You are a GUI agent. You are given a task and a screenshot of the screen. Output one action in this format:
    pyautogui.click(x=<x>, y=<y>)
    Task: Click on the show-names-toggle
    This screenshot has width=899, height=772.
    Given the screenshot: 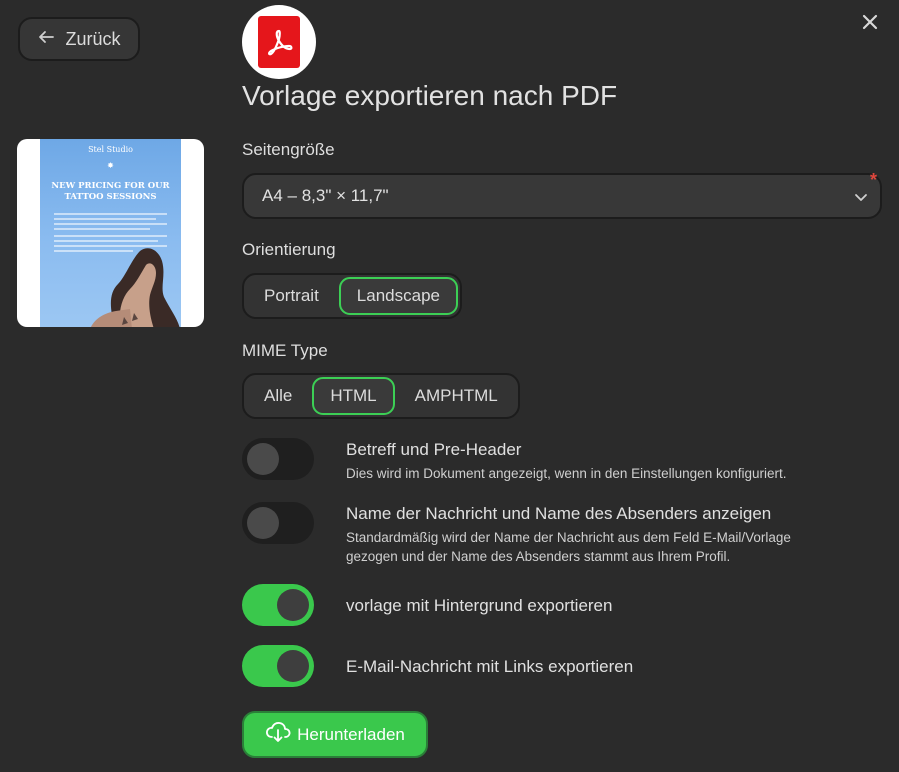 What is the action you would take?
    pyautogui.click(x=278, y=523)
    